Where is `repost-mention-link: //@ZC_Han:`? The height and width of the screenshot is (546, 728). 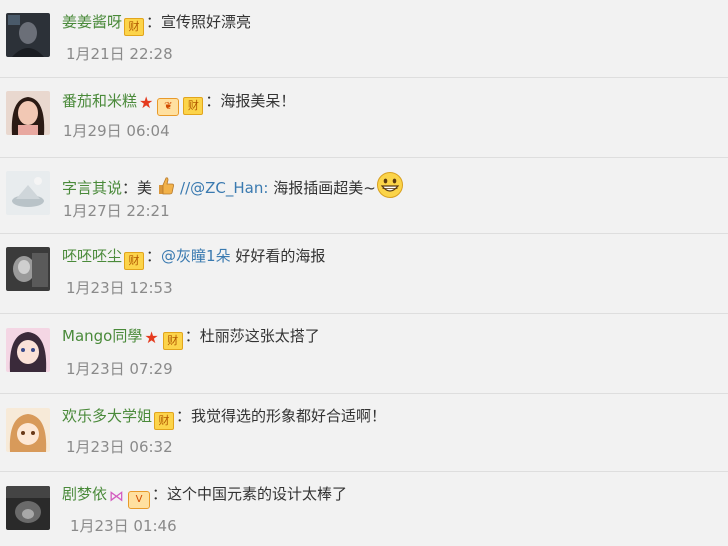 repost-mention-link: //@ZC_Han: is located at coordinates (224, 188).